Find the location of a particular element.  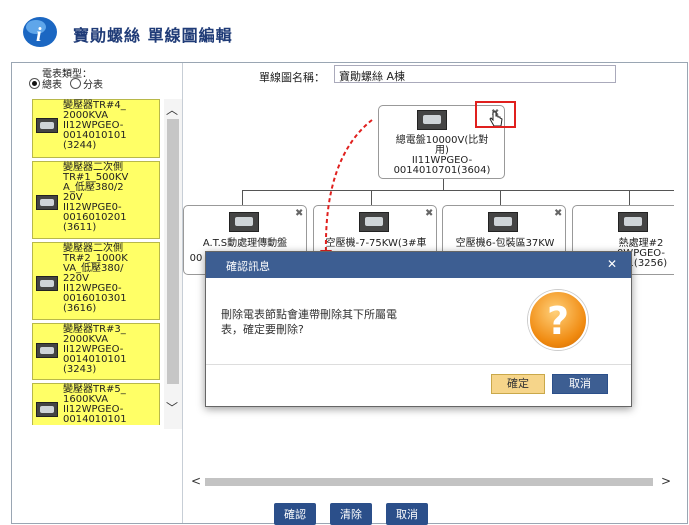

radio-sub-meter is located at coordinates (75, 83).